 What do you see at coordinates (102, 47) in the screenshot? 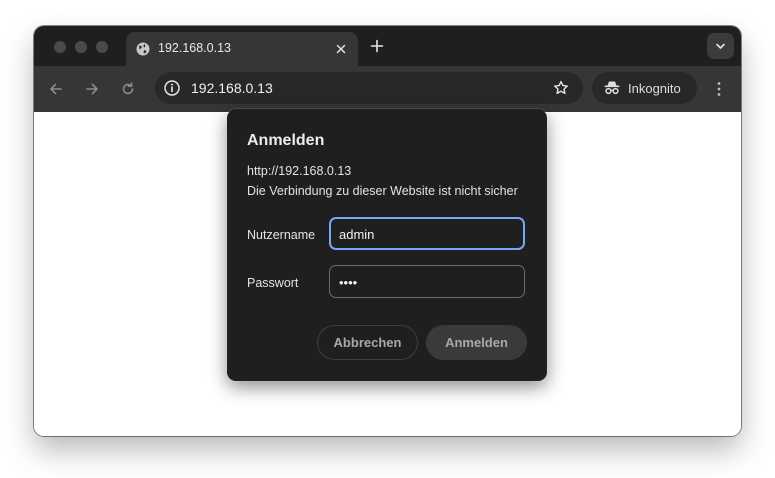
I see `zoom-window-button` at bounding box center [102, 47].